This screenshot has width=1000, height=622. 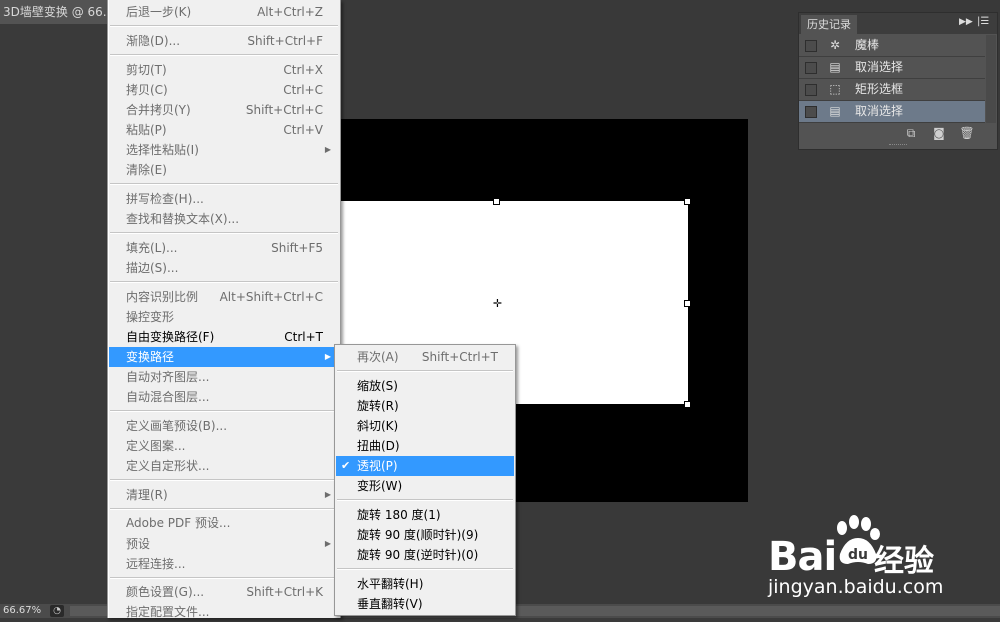 I want to click on transform-center-icon: ✛, so click(x=497, y=303).